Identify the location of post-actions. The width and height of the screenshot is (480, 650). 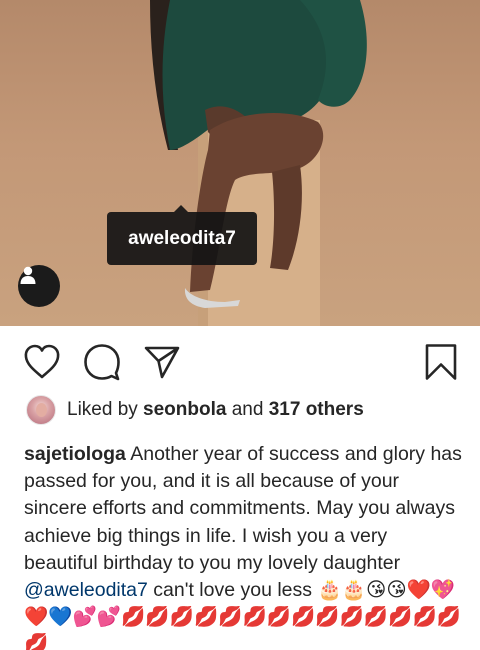
(240, 362).